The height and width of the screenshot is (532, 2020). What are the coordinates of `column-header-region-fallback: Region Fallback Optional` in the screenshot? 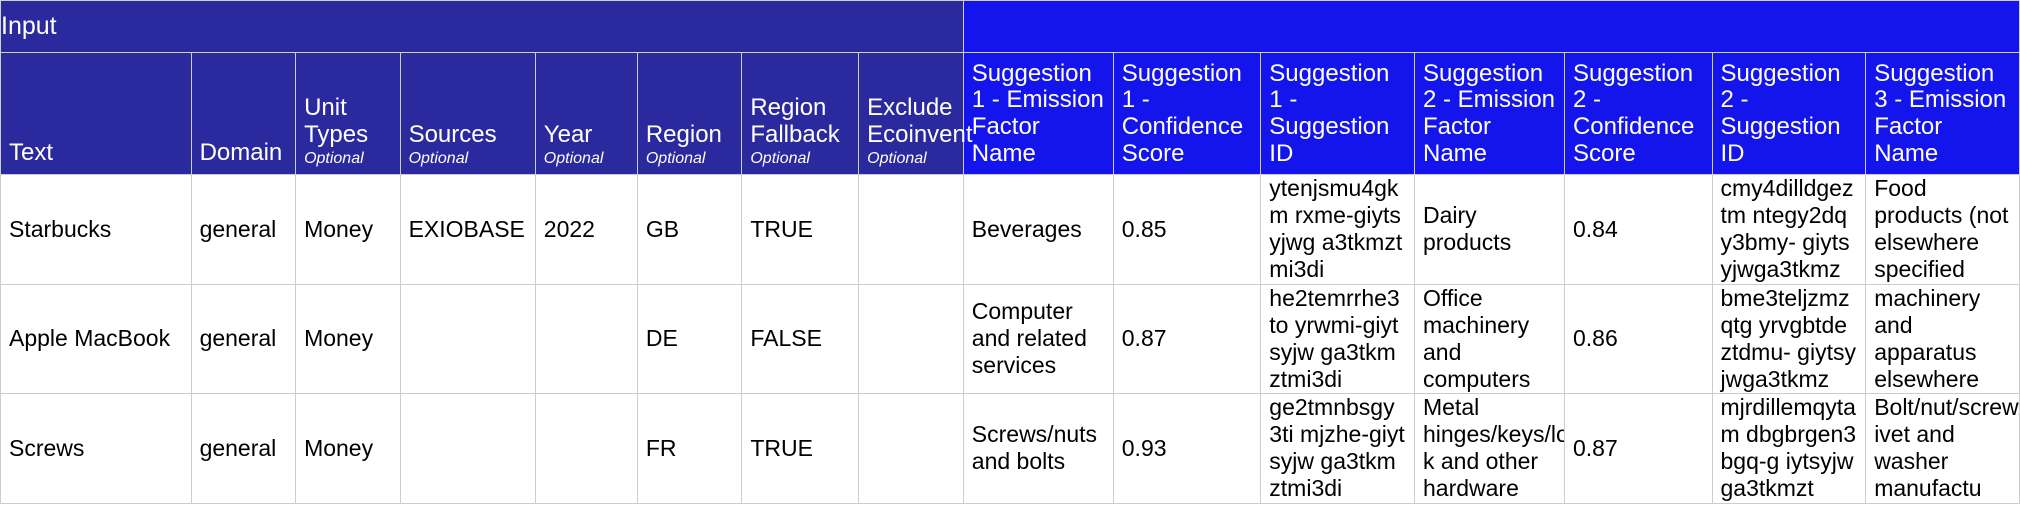 It's located at (800, 113).